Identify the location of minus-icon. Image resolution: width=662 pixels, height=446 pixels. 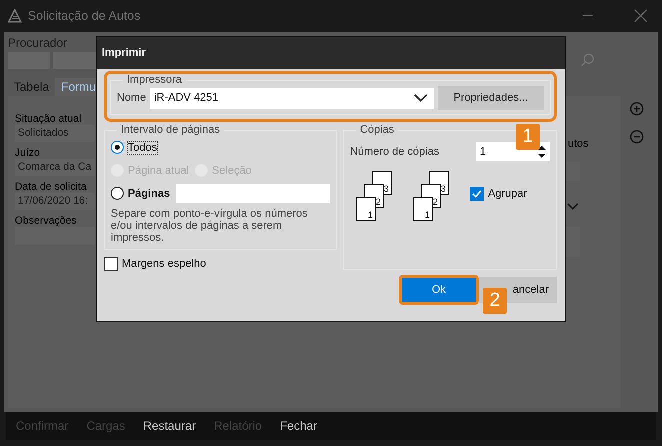
(637, 137).